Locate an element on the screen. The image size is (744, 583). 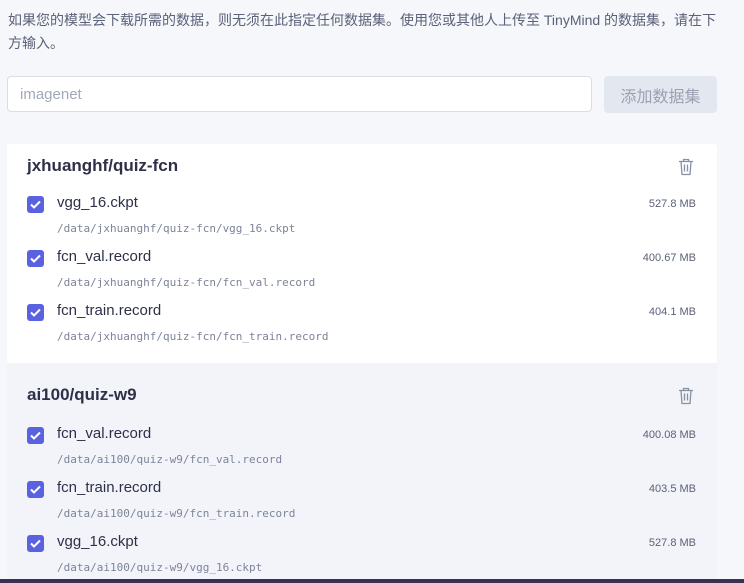
file-size: 404.1 MB is located at coordinates (672, 312).